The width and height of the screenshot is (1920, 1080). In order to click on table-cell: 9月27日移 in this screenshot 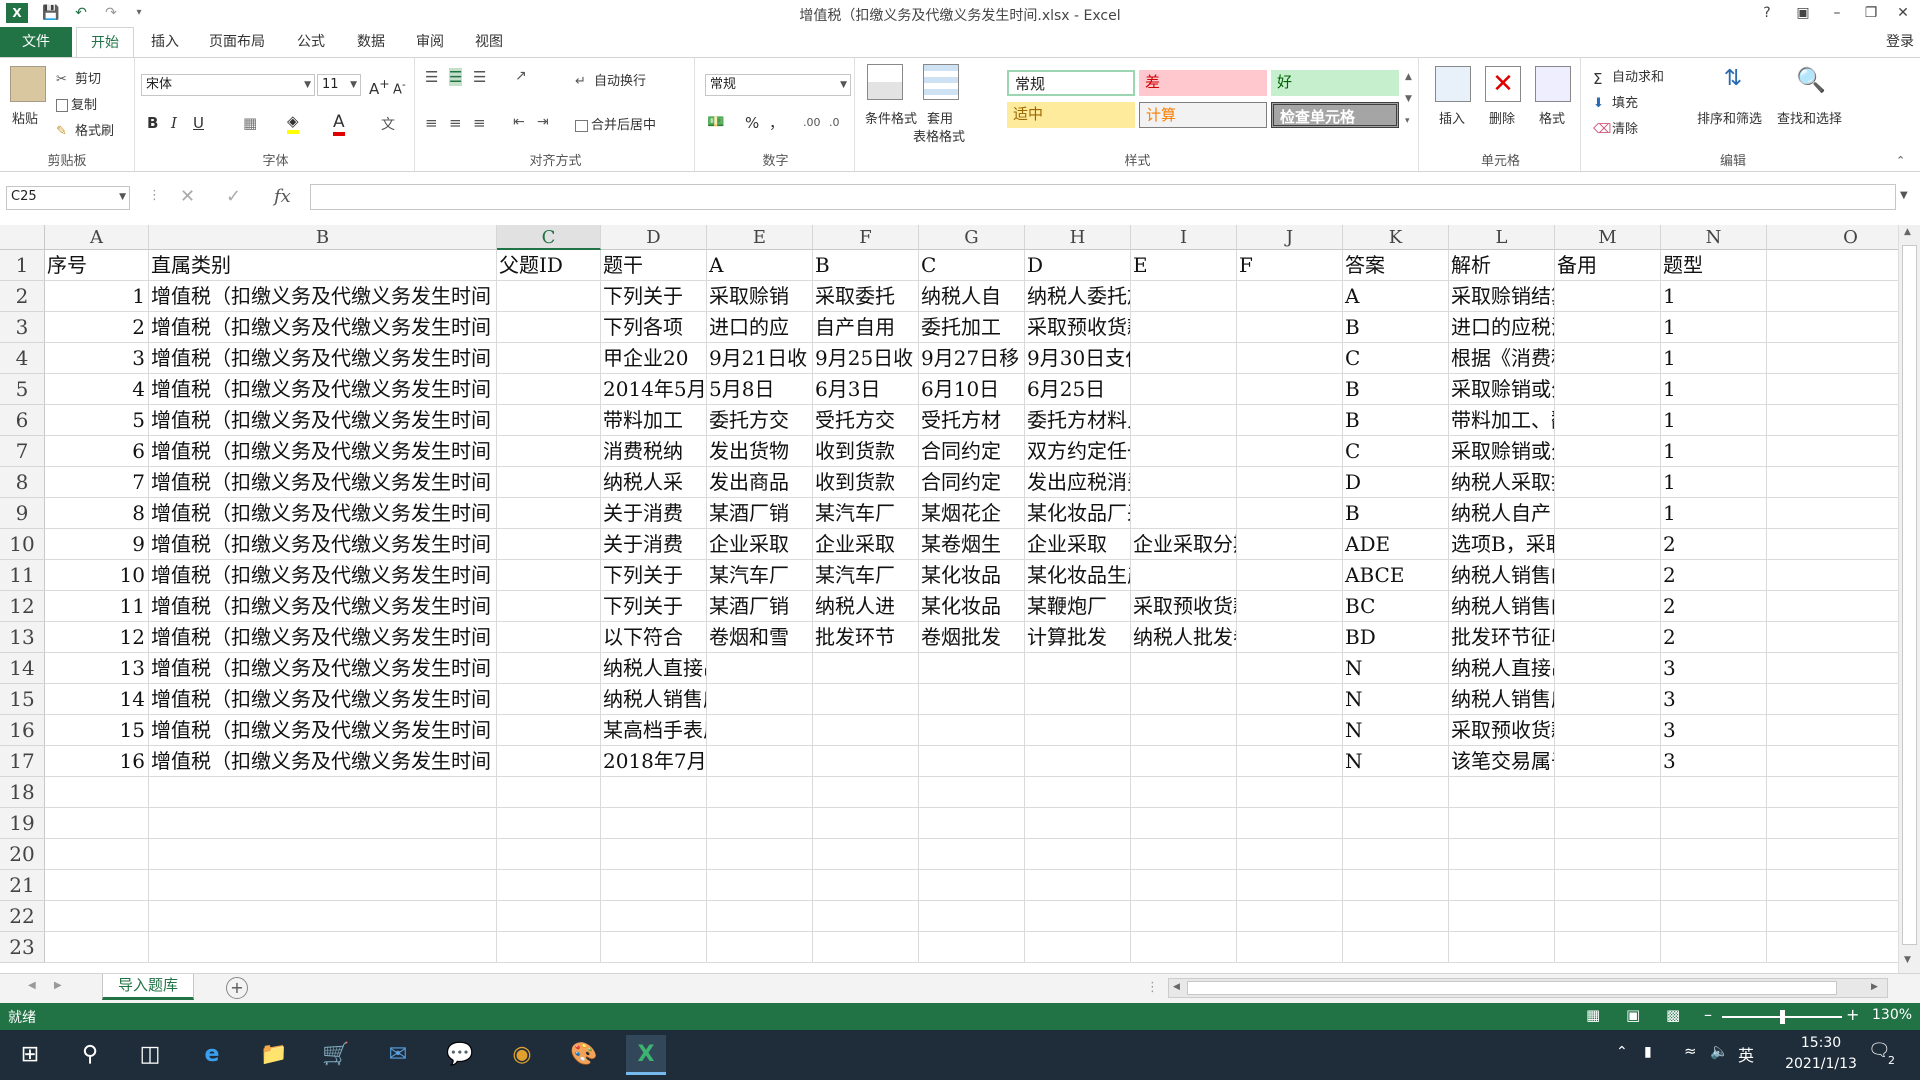, I will do `click(972, 358)`.